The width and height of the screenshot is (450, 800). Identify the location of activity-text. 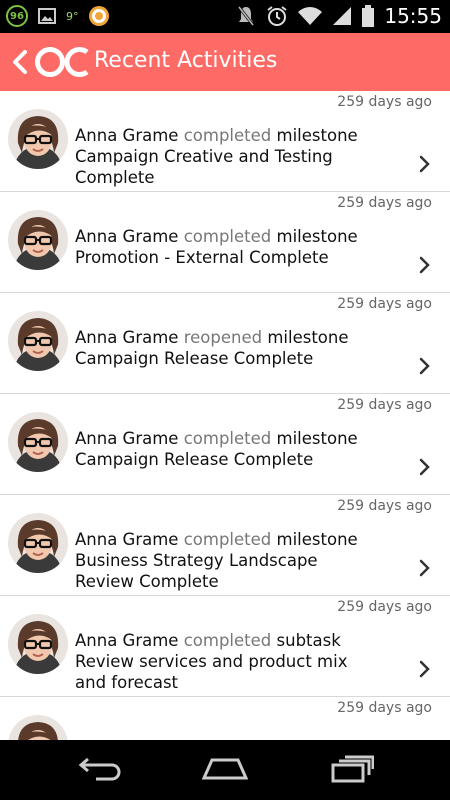
(225, 735).